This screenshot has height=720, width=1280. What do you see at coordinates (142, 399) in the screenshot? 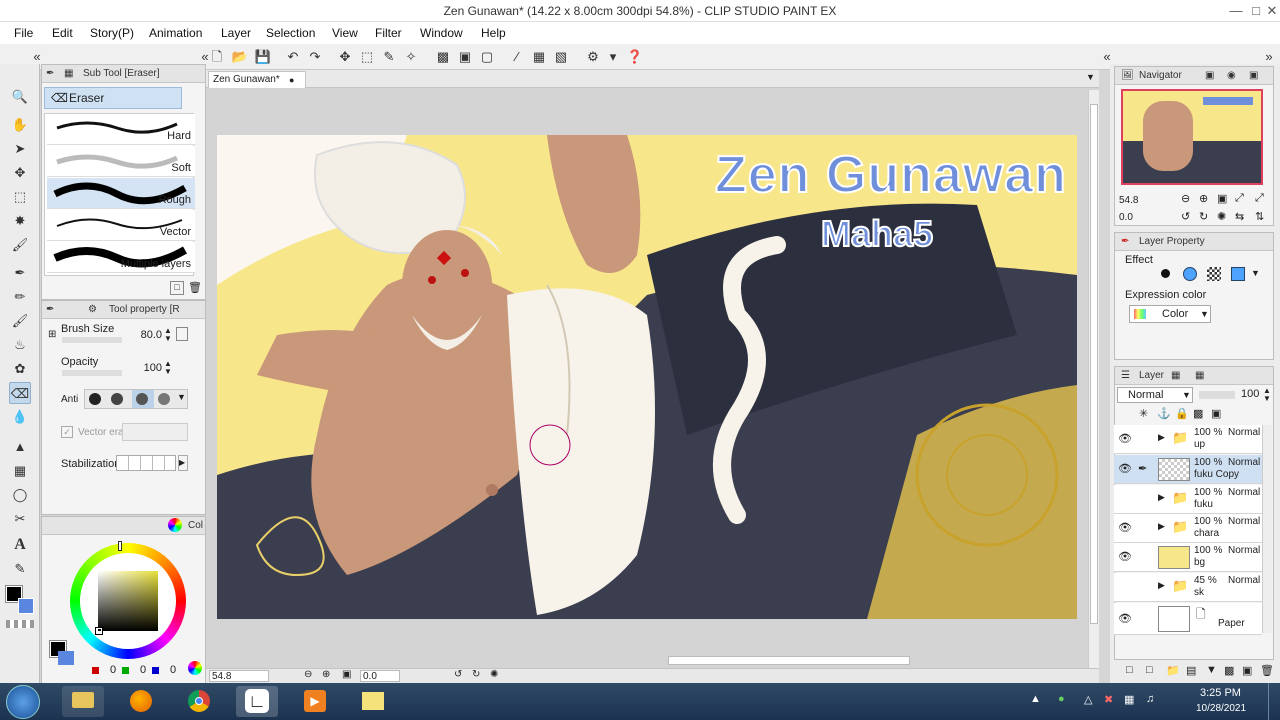
I see `antialias-medium-icon` at bounding box center [142, 399].